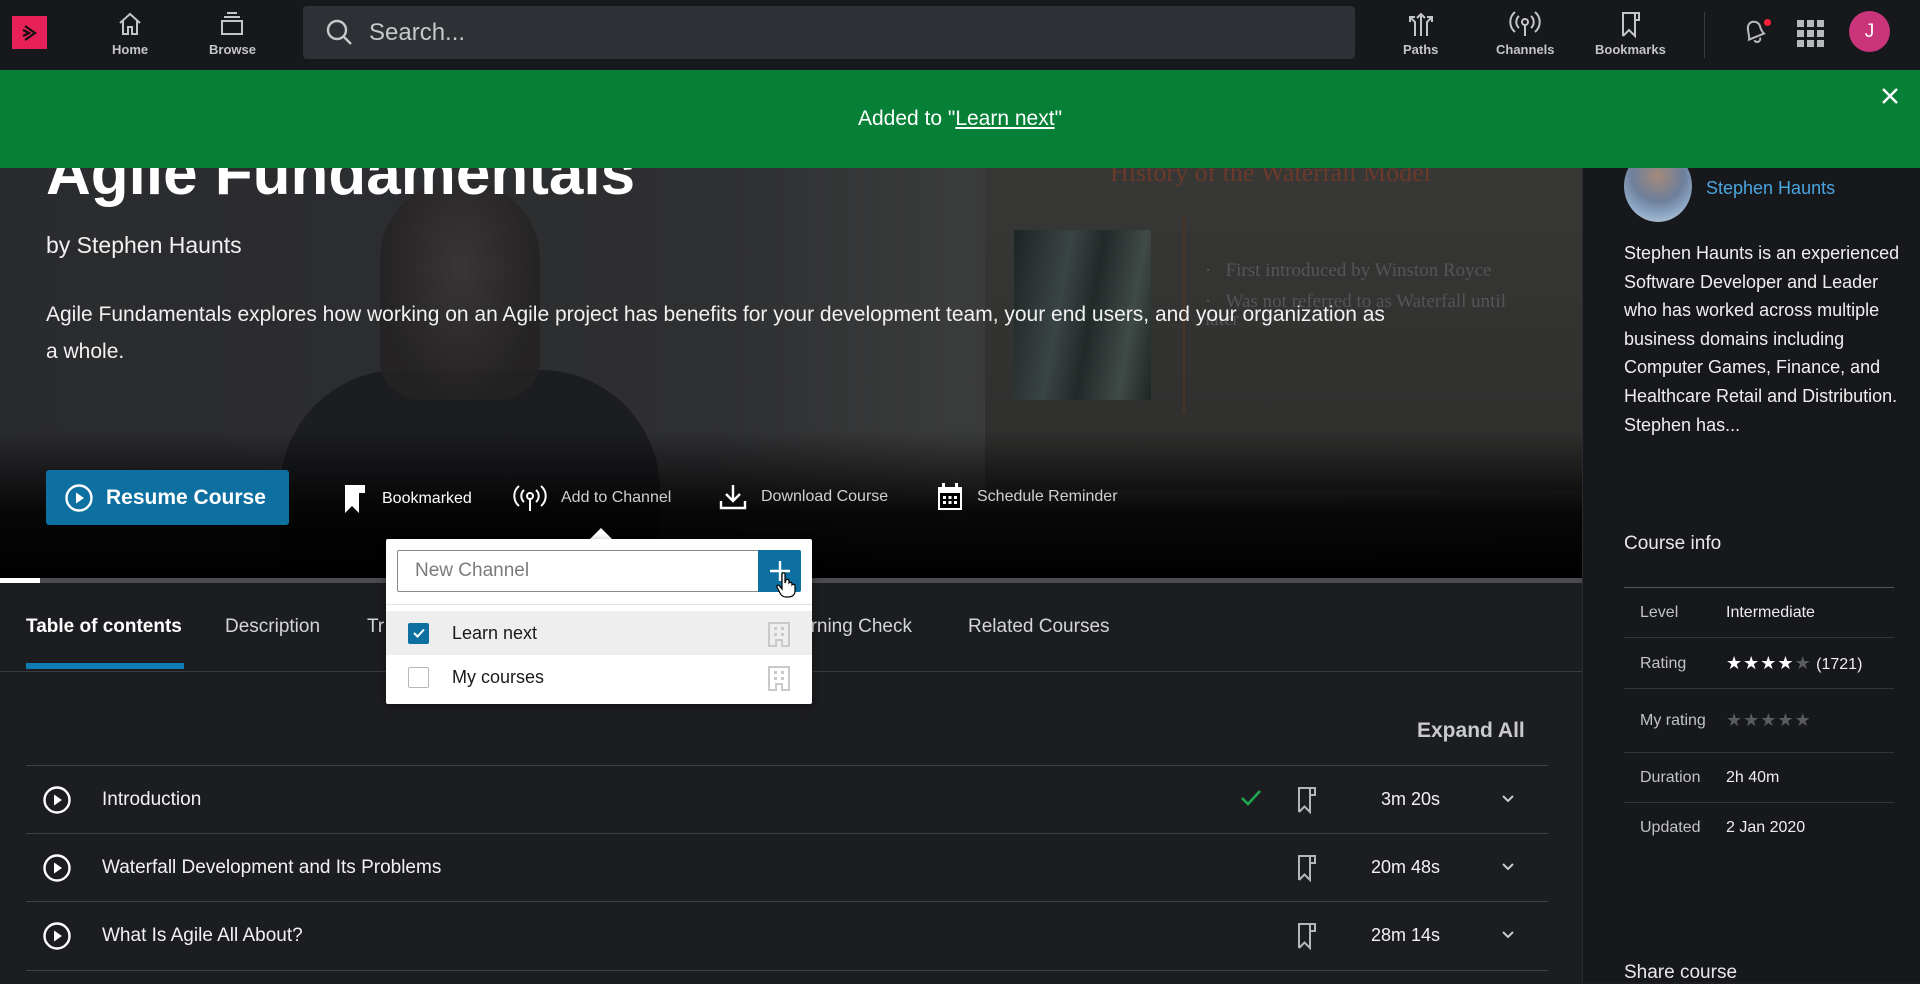 Image resolution: width=1920 pixels, height=984 pixels. I want to click on nav-channels: Channels, so click(1525, 32).